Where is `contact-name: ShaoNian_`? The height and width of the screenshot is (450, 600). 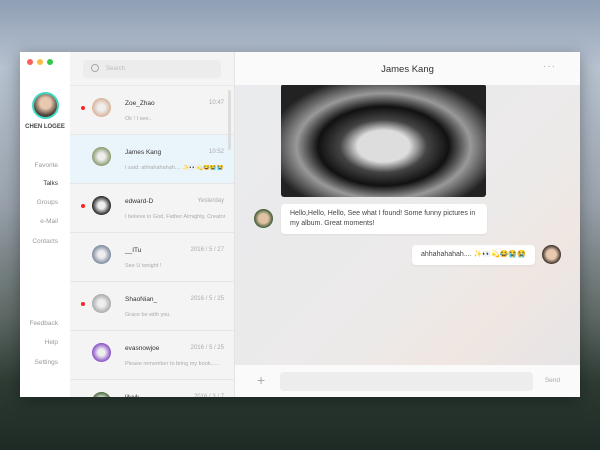
contact-name: ShaoNian_ is located at coordinates (141, 299).